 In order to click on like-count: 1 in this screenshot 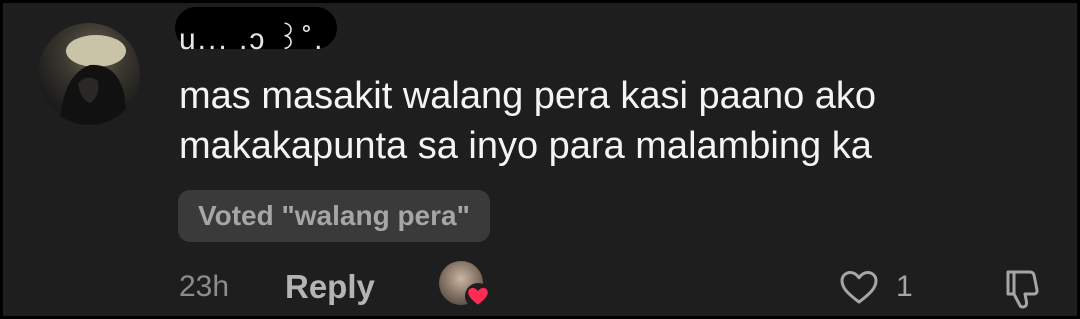, I will do `click(904, 286)`.